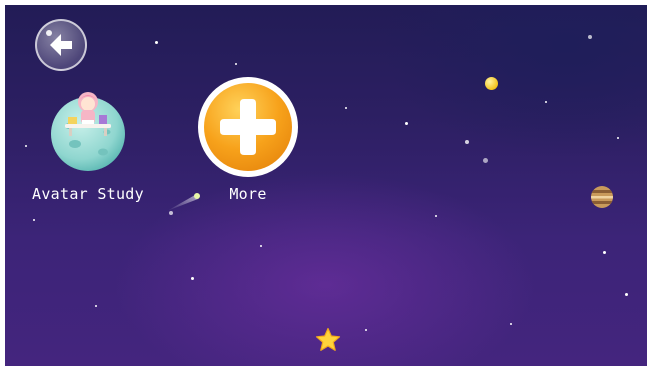 The width and height of the screenshot is (651, 369). I want to click on app-avatar-study: Avatar Study, so click(95, 142).